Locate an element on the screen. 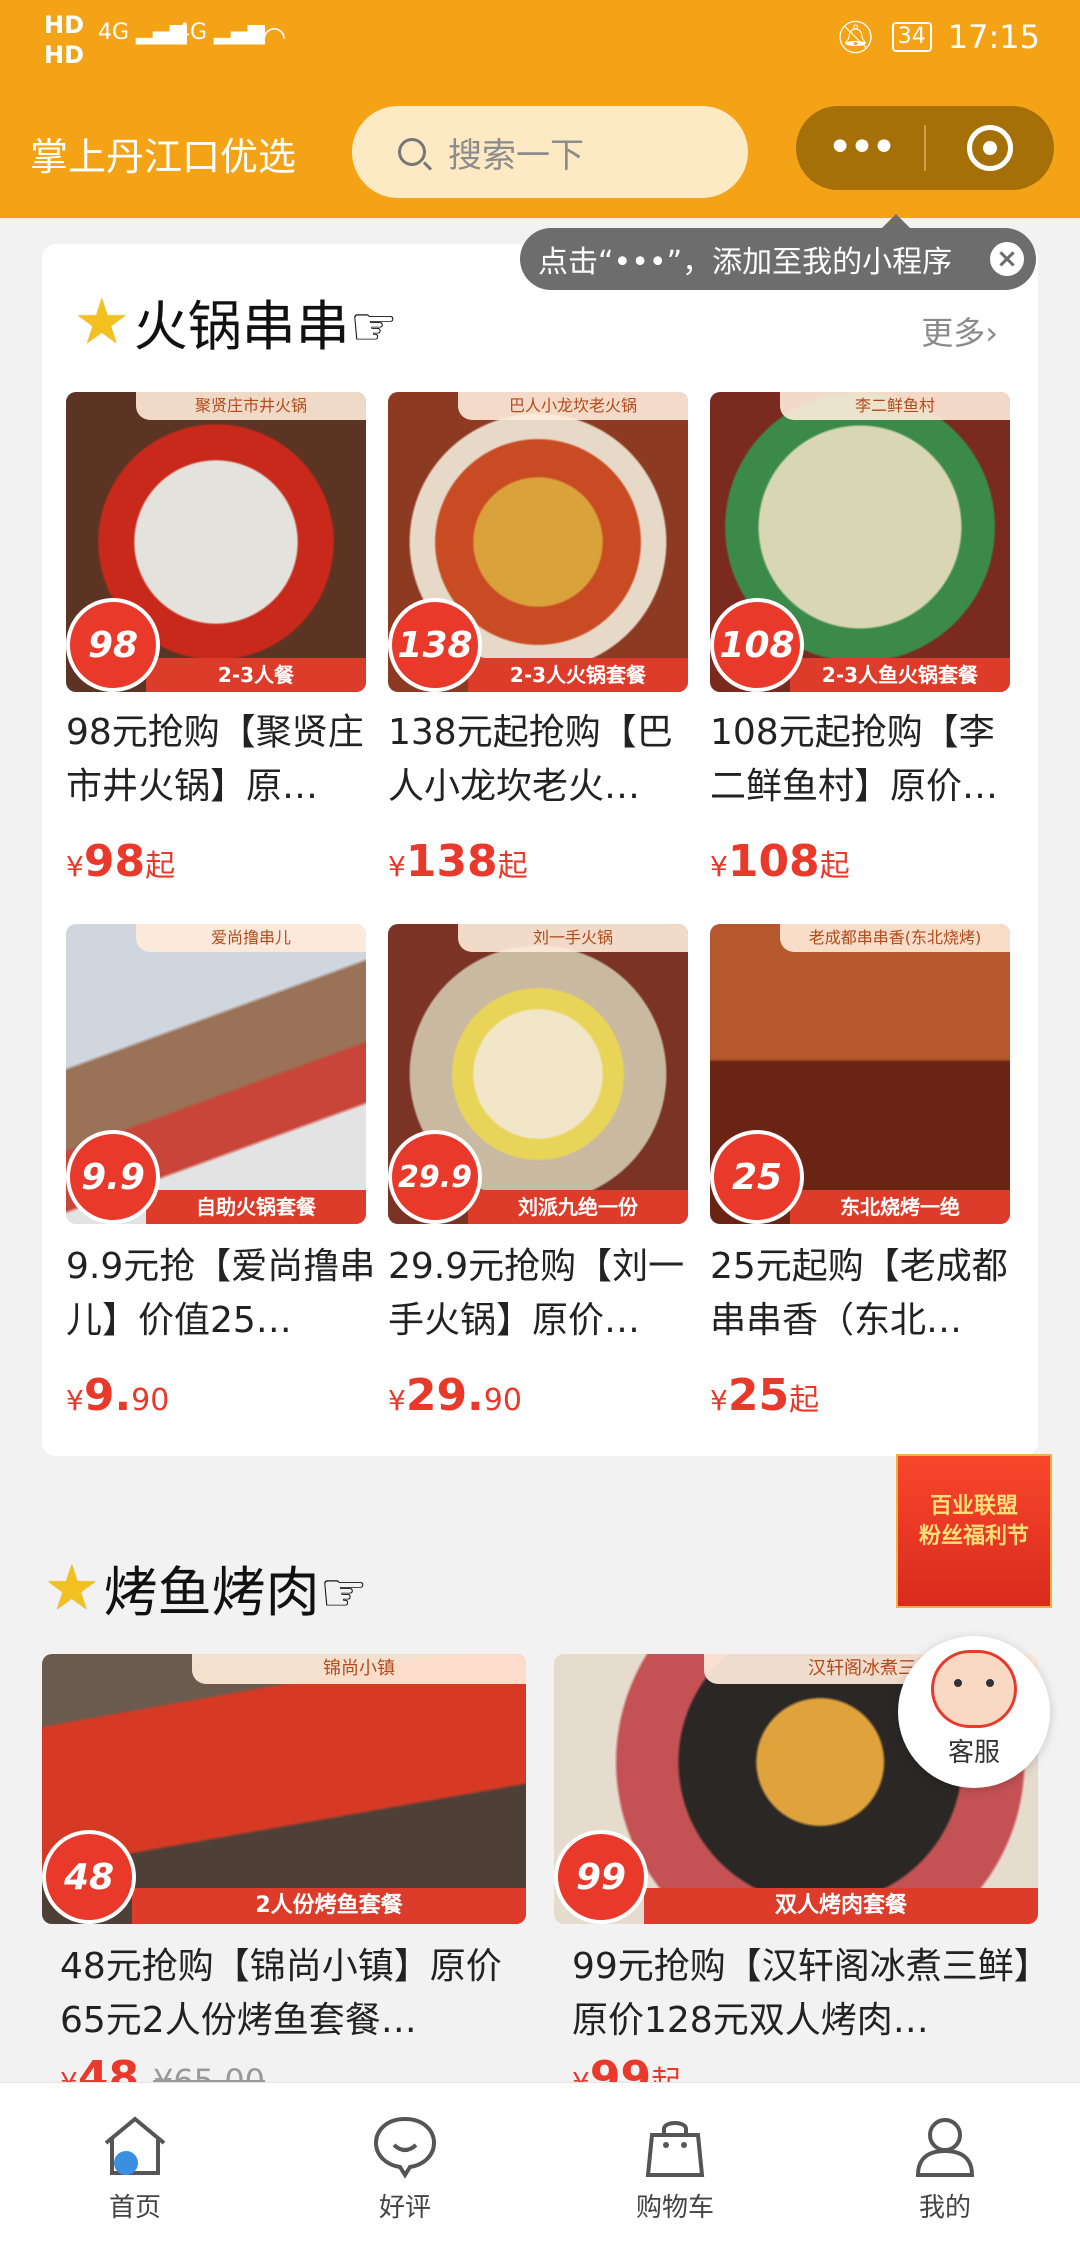  user-icon is located at coordinates (945, 2146).